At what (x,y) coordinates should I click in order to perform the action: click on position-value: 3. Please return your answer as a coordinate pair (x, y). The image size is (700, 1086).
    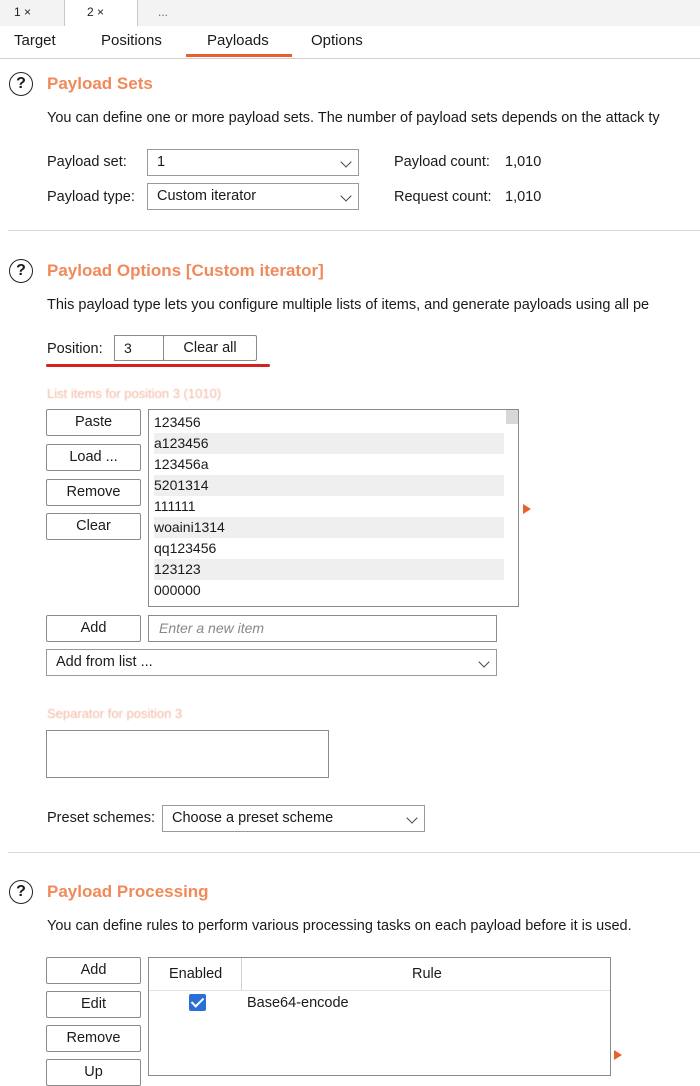
    Looking at the image, I should click on (128, 348).